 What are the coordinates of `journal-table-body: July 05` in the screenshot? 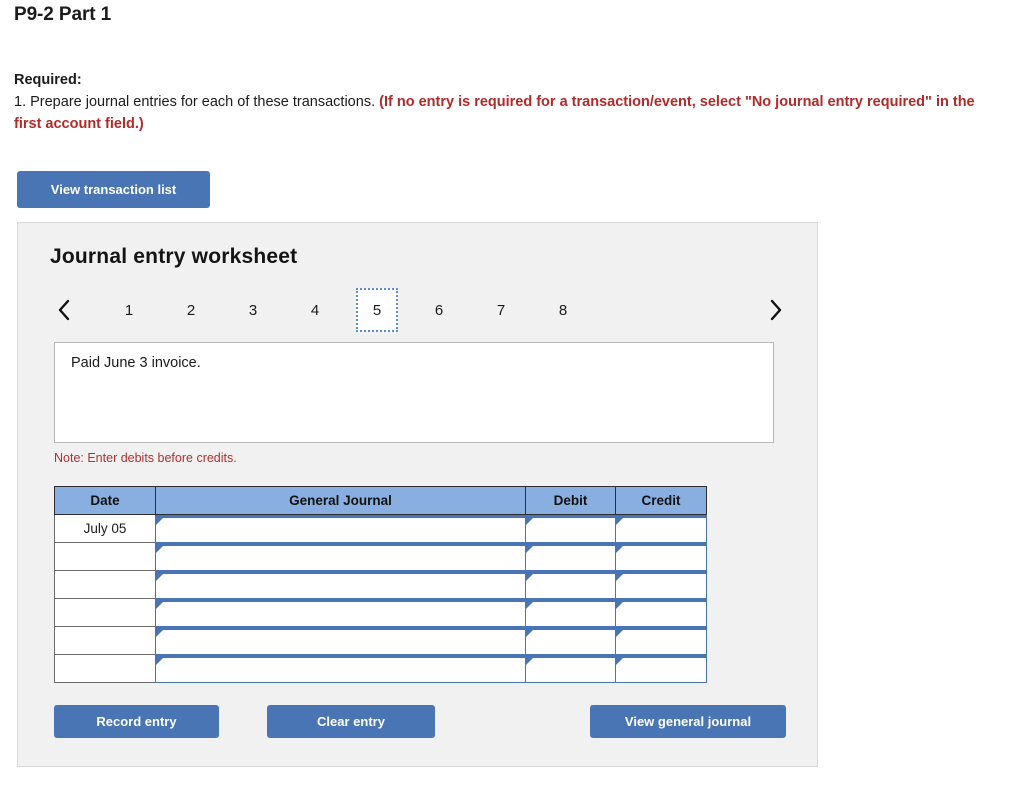 It's located at (380, 598).